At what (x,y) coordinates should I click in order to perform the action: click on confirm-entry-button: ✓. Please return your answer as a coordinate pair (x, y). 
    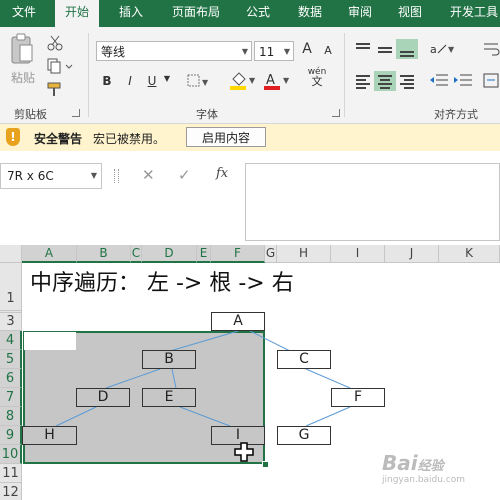
    Looking at the image, I should click on (184, 175).